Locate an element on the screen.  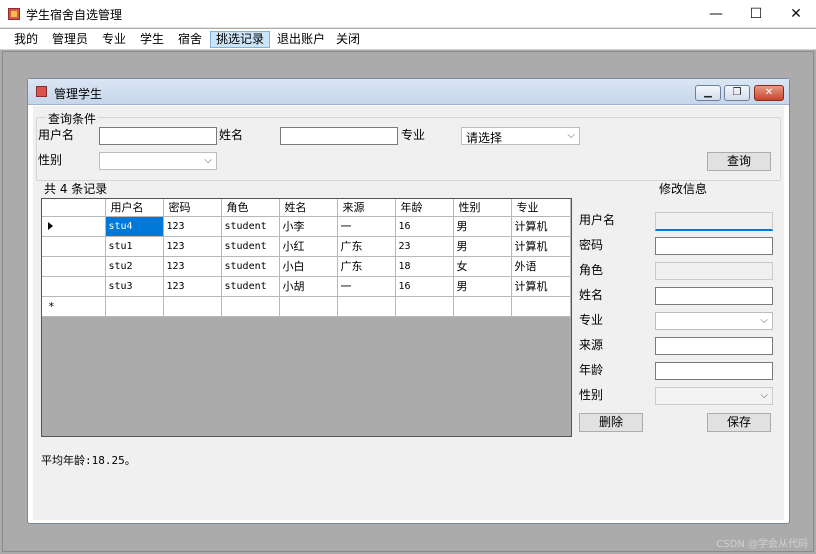
query-major-select: 请选择 ⌵ is located at coordinates (520, 136).